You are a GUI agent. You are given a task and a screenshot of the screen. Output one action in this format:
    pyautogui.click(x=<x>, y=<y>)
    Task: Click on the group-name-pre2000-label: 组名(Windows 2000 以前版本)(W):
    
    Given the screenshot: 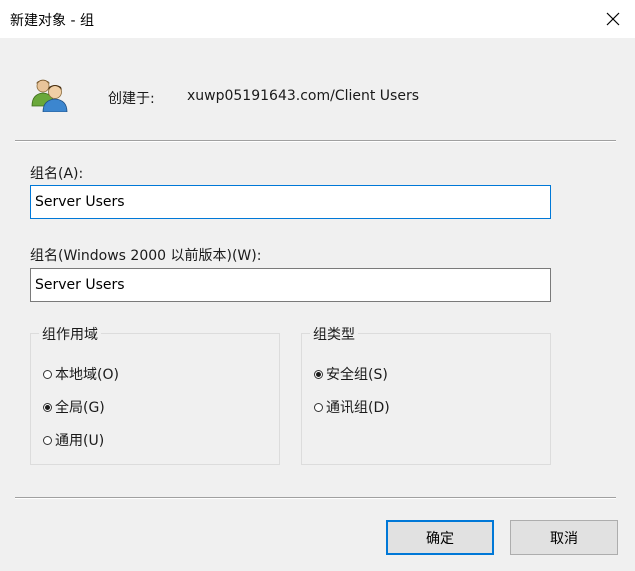 What is the action you would take?
    pyautogui.click(x=146, y=256)
    